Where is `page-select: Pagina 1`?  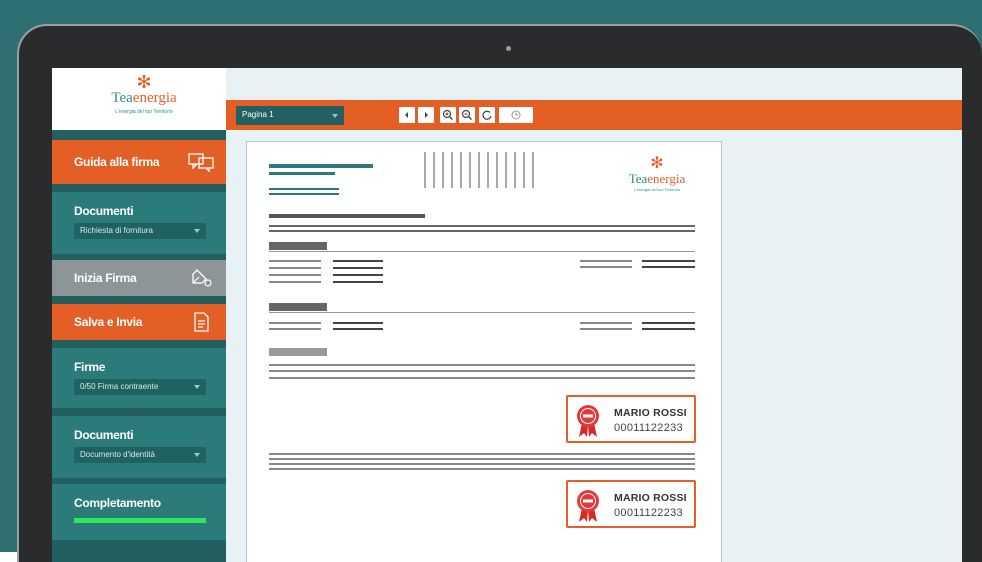 page-select: Pagina 1 is located at coordinates (290, 115).